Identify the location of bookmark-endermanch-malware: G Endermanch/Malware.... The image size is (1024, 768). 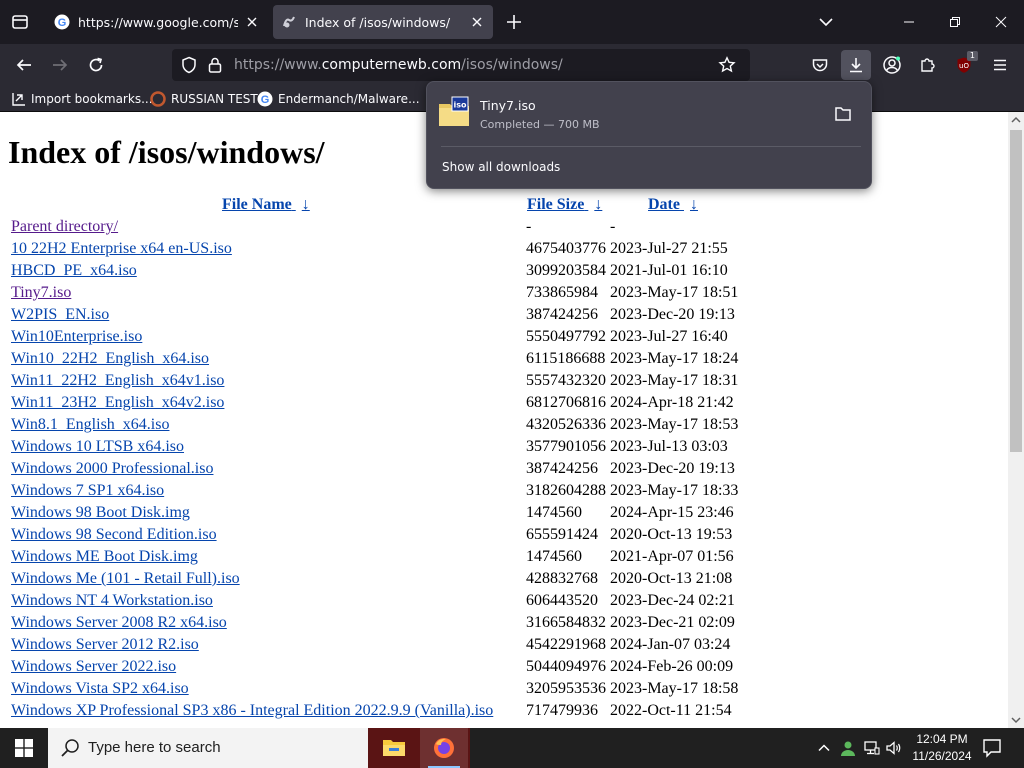
(338, 99).